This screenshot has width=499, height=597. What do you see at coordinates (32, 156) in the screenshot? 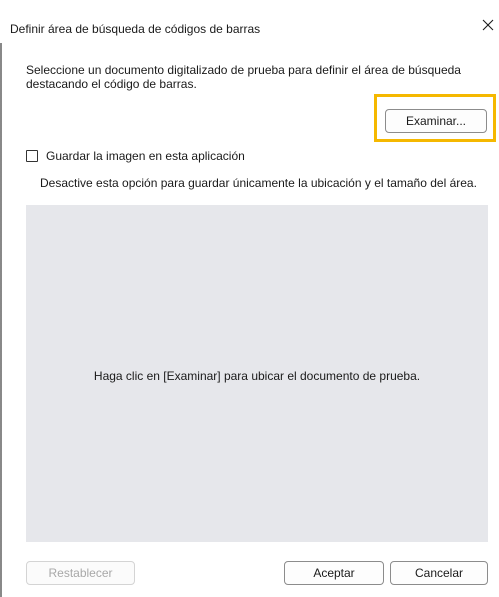
I see `save-image-checkbox` at bounding box center [32, 156].